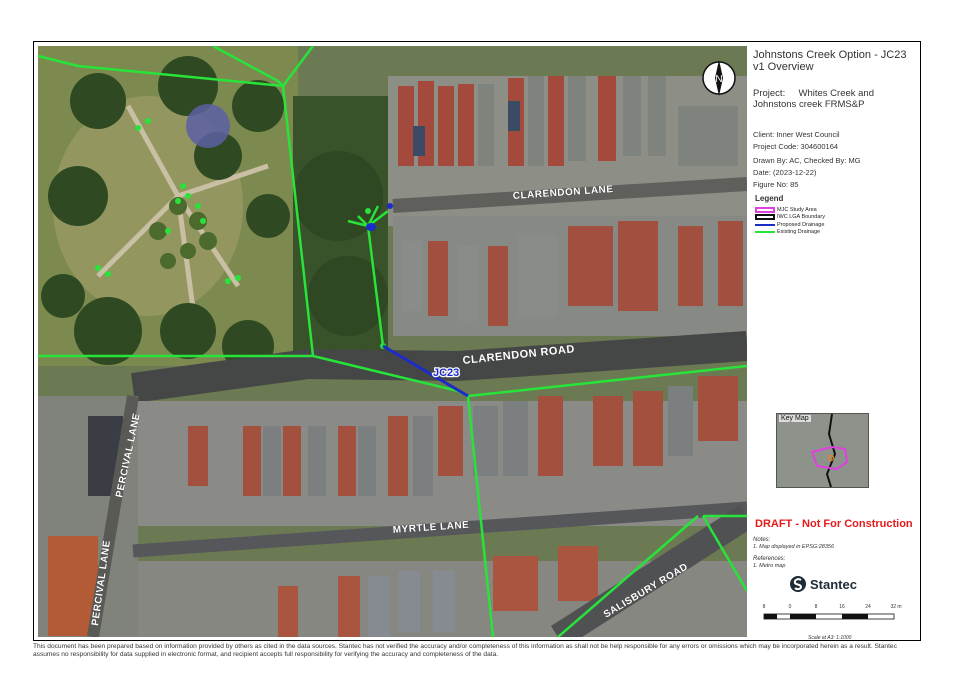  I want to click on key-map-canvas, so click(822, 450).